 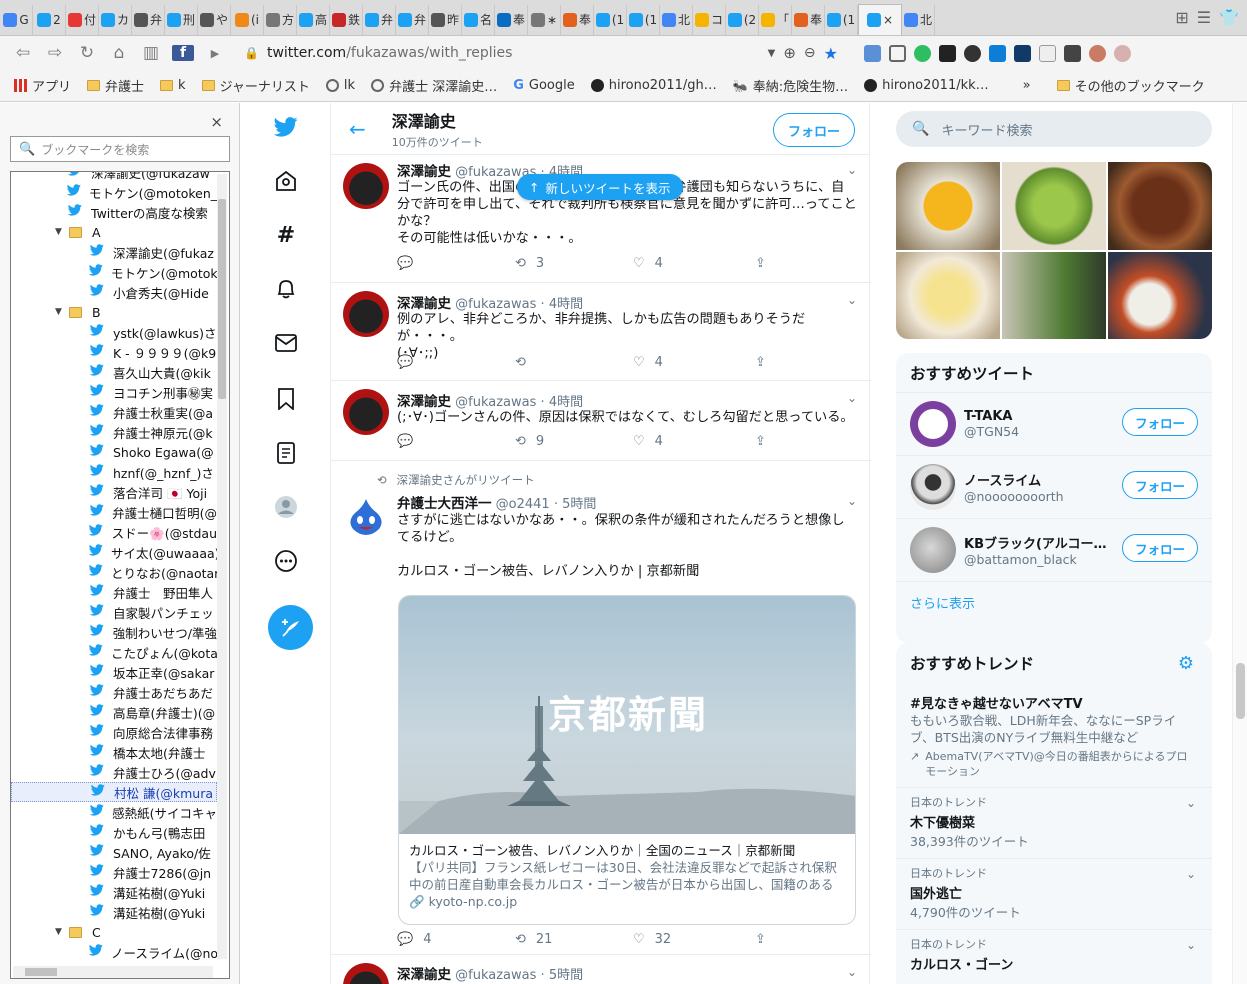 What do you see at coordinates (119, 53) in the screenshot?
I see `home-button: ⌂` at bounding box center [119, 53].